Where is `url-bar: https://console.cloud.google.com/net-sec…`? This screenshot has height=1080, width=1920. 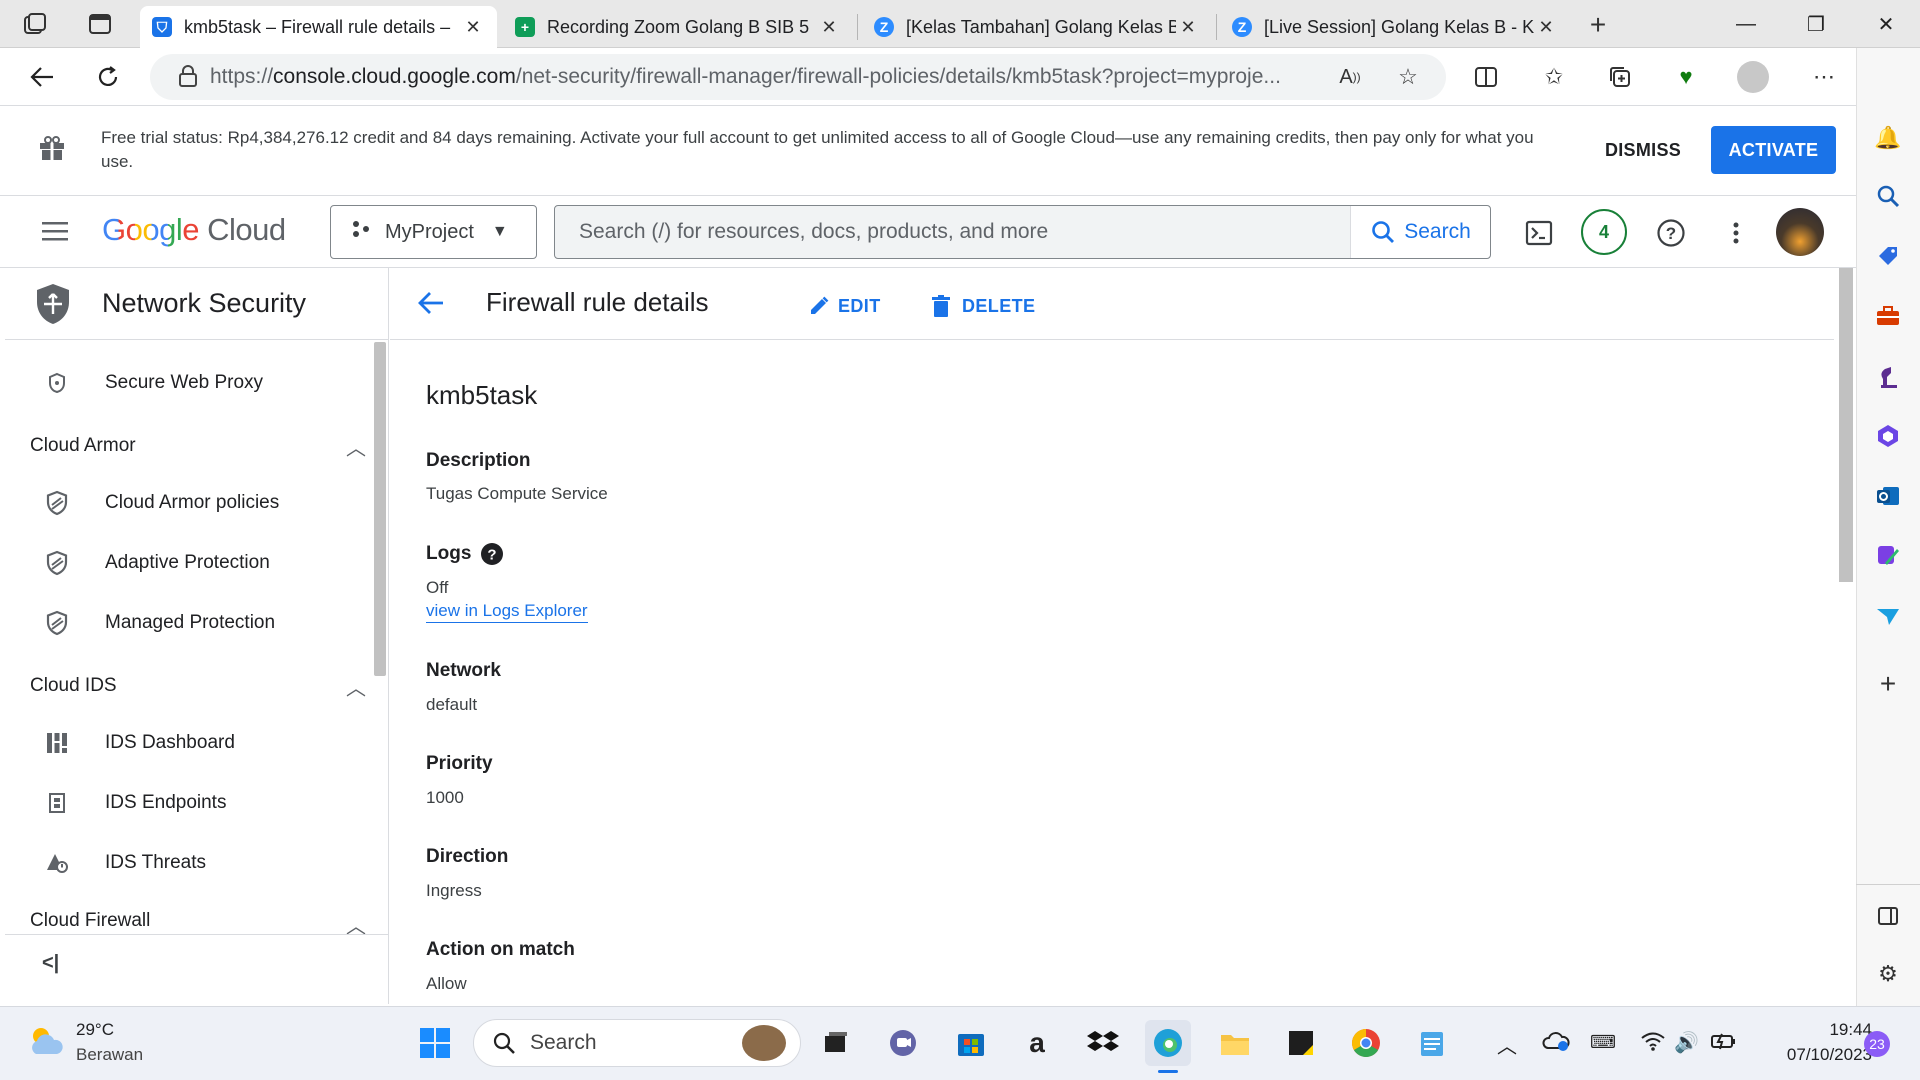
url-bar: https://console.cloud.google.com/net-sec… is located at coordinates (798, 77).